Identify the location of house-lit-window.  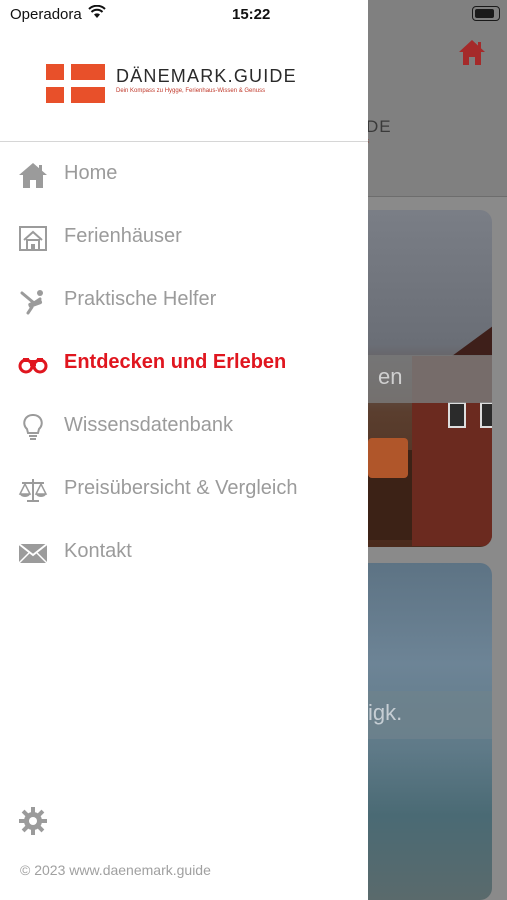
(388, 458).